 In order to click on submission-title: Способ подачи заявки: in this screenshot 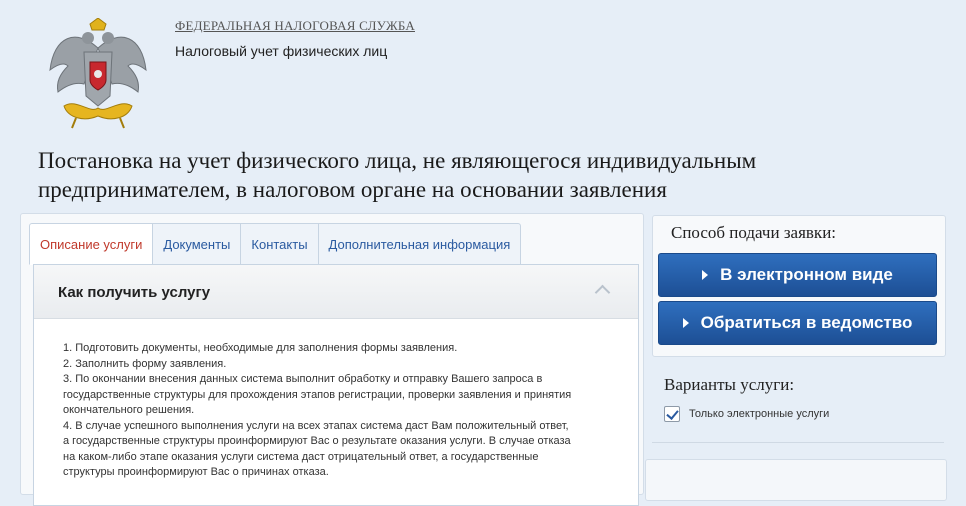, I will do `click(754, 232)`.